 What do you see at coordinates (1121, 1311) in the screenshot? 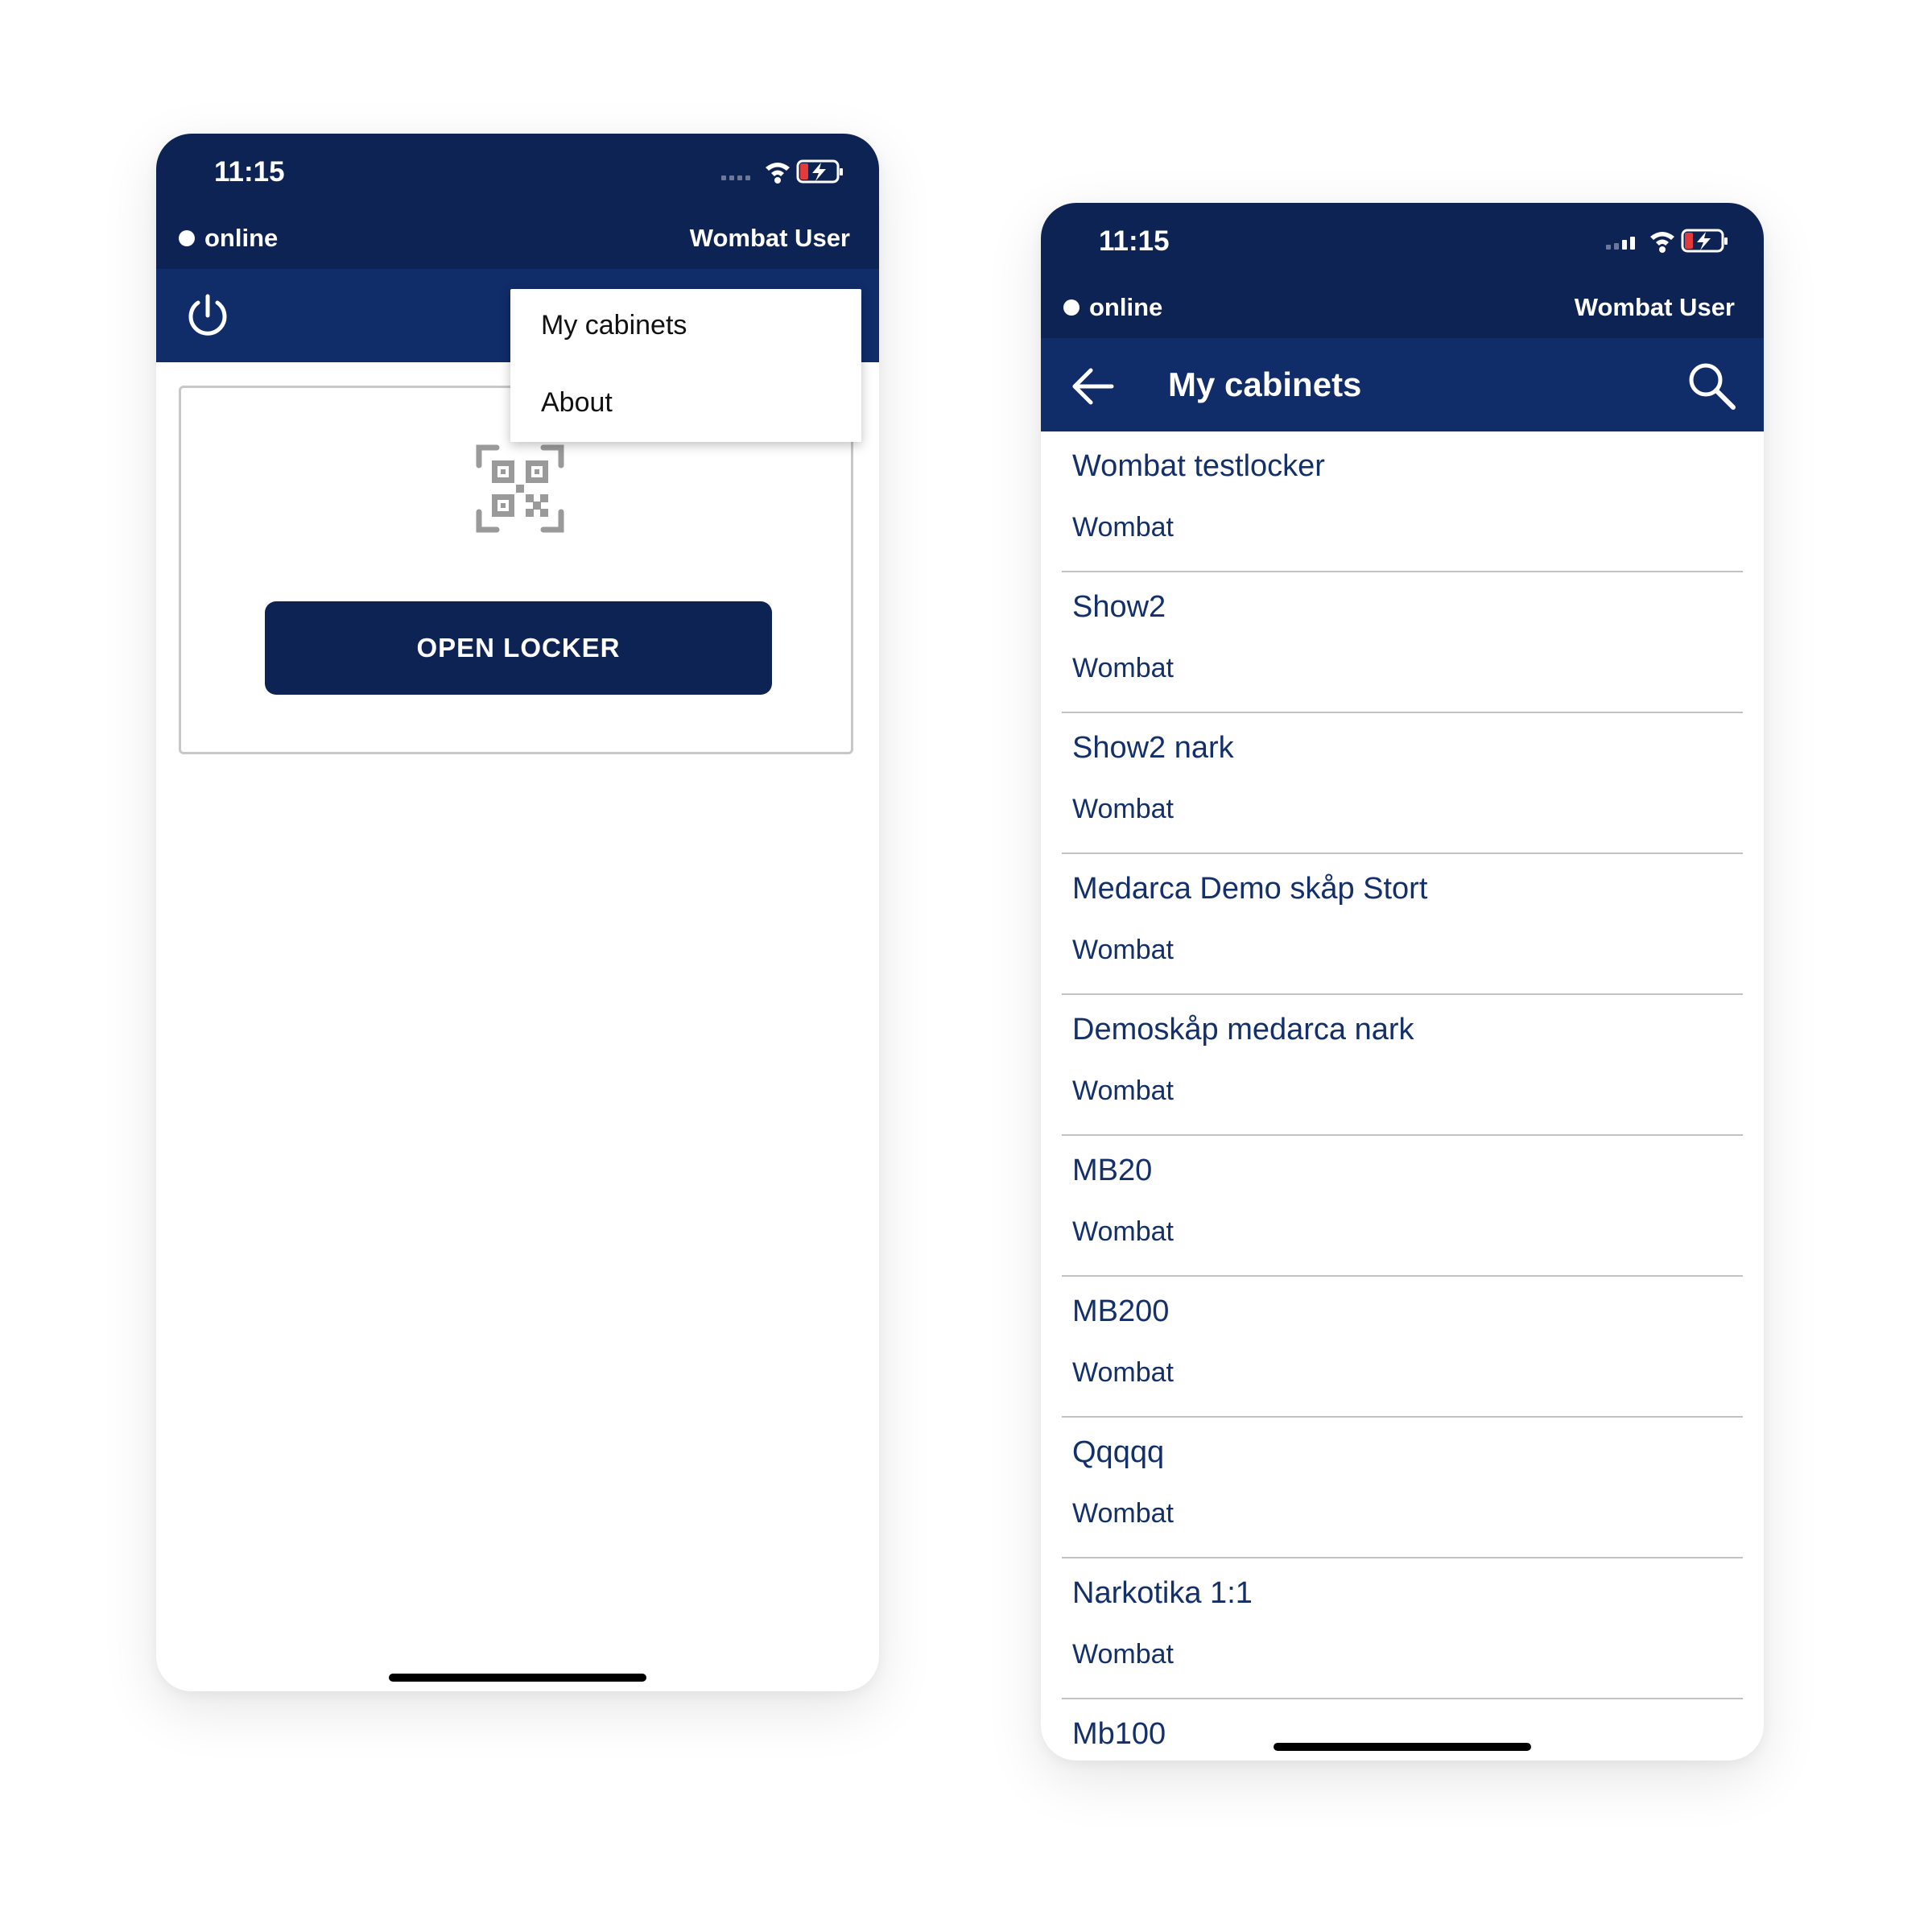
I see `cabinet-name: MB200` at bounding box center [1121, 1311].